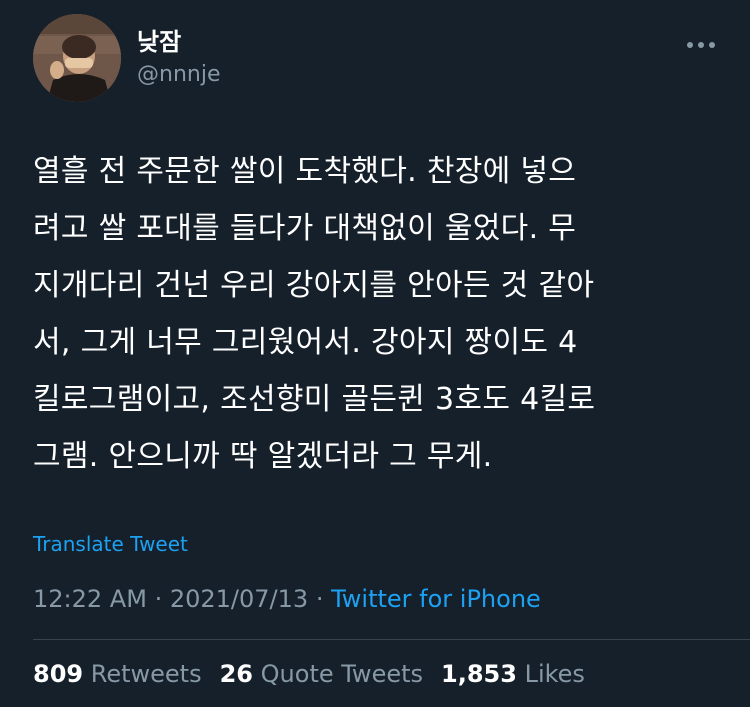 The width and height of the screenshot is (750, 707). I want to click on likes-count: 1,853, so click(479, 674).